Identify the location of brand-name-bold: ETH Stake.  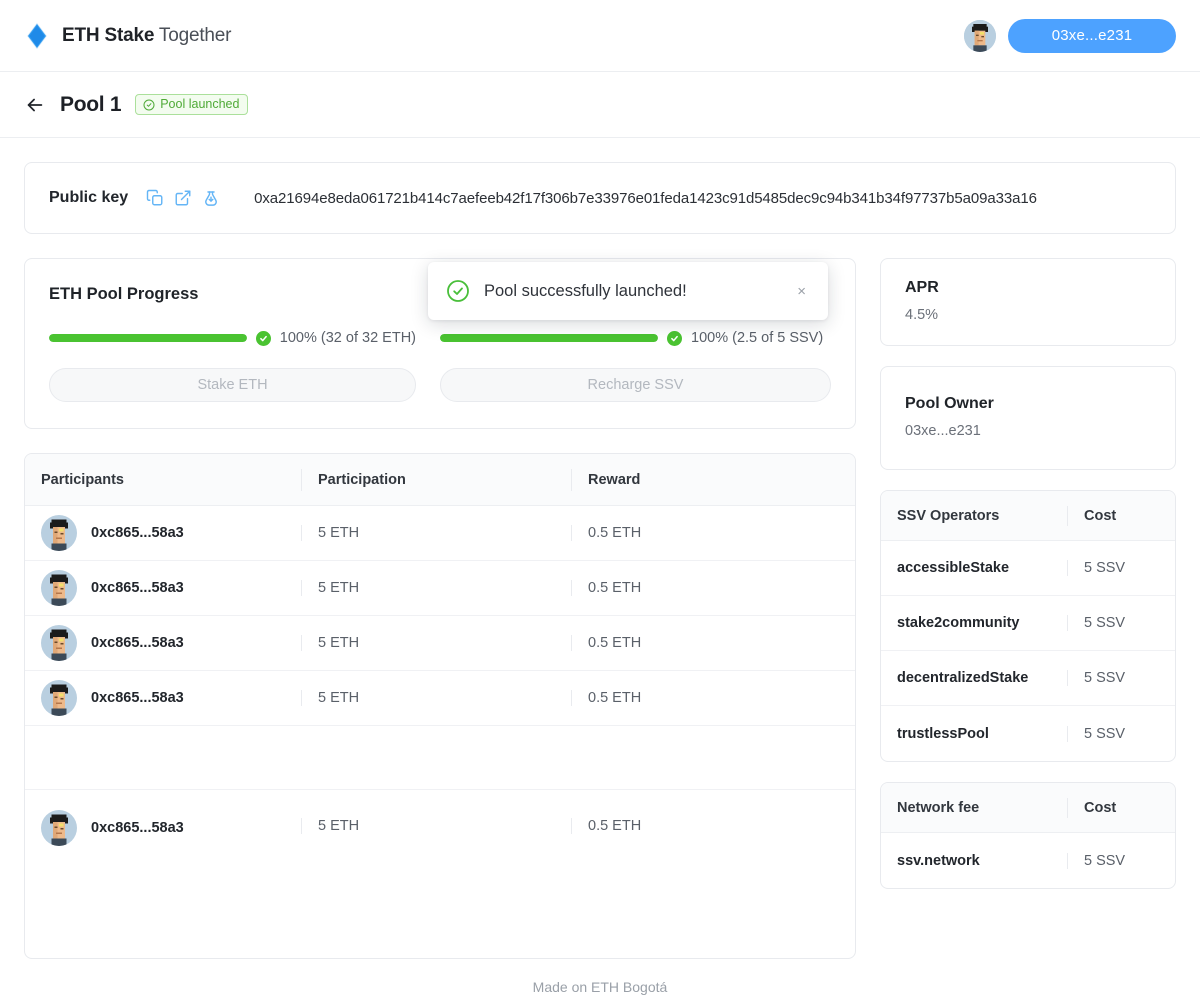
(108, 35).